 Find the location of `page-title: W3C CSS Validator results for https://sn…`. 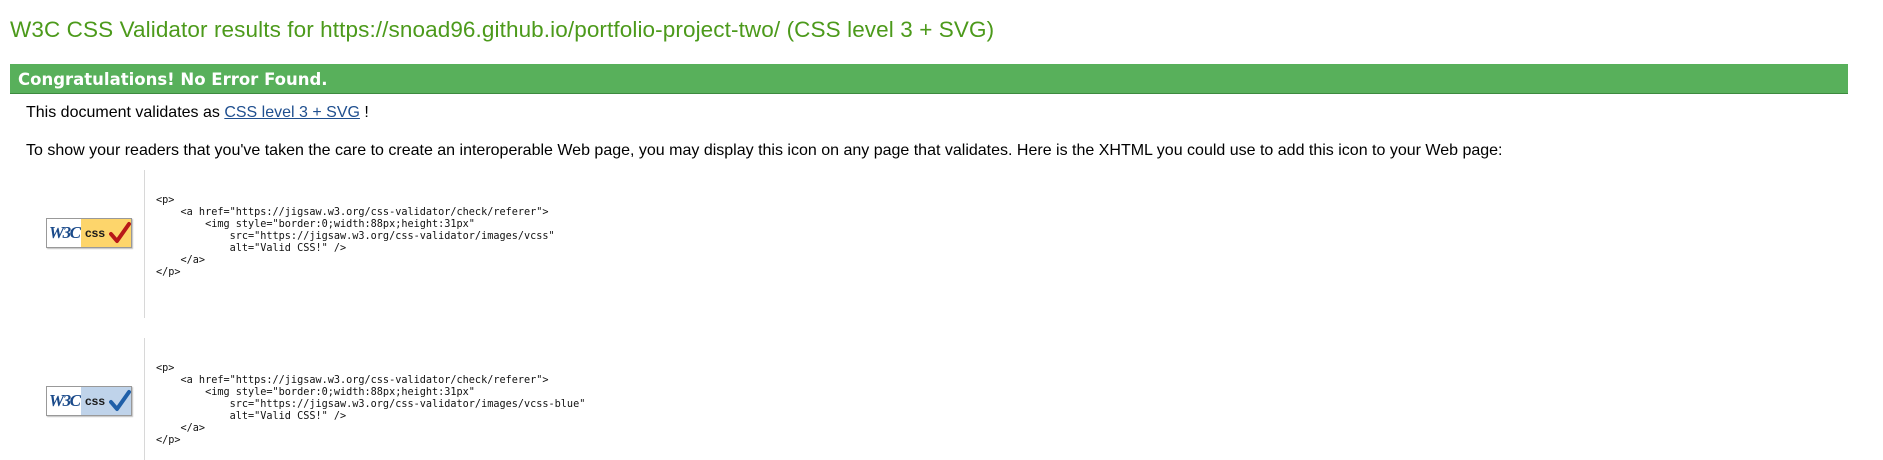

page-title: W3C CSS Validator results for https://sn… is located at coordinates (502, 29).